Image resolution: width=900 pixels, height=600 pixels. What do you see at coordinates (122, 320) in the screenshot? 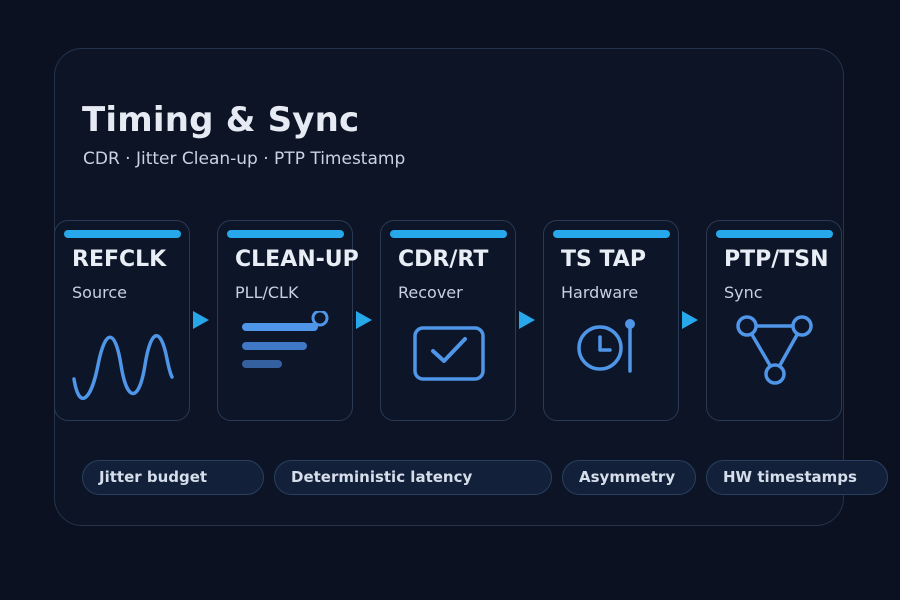
I see `stage-card-refclk: REFCLK Source` at bounding box center [122, 320].